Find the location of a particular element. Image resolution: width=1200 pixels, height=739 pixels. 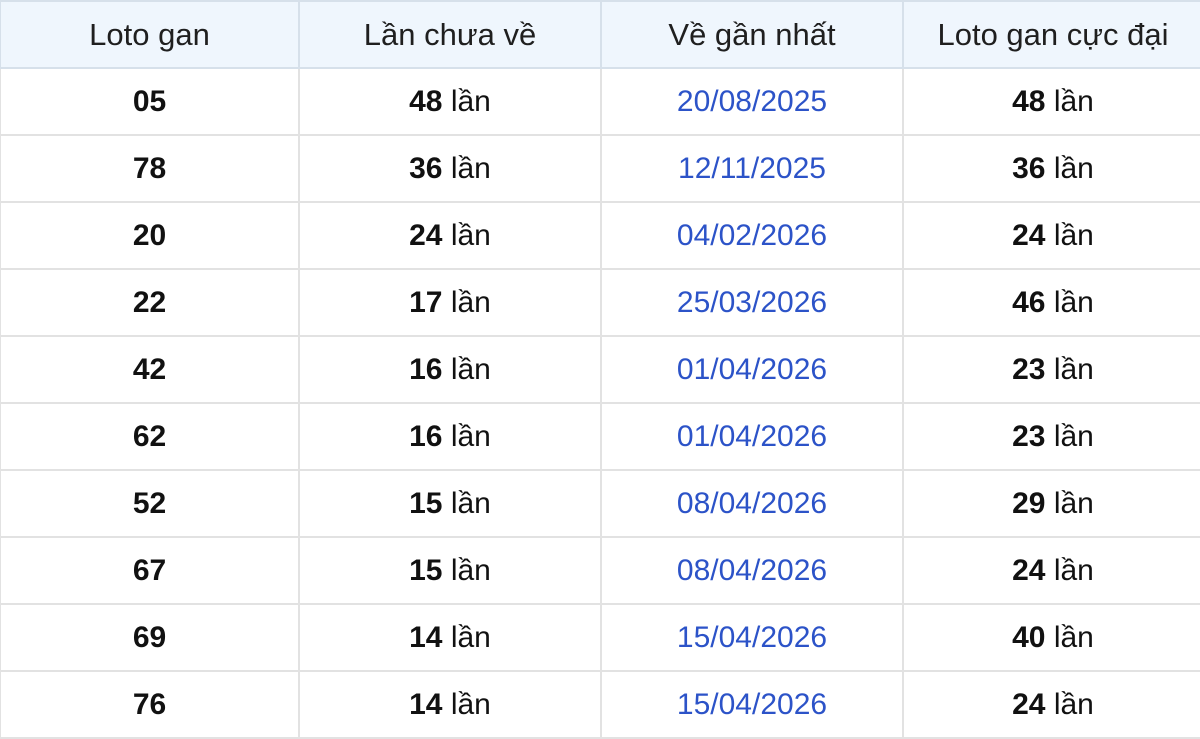

loto-number-cell: 69 is located at coordinates (150, 637).